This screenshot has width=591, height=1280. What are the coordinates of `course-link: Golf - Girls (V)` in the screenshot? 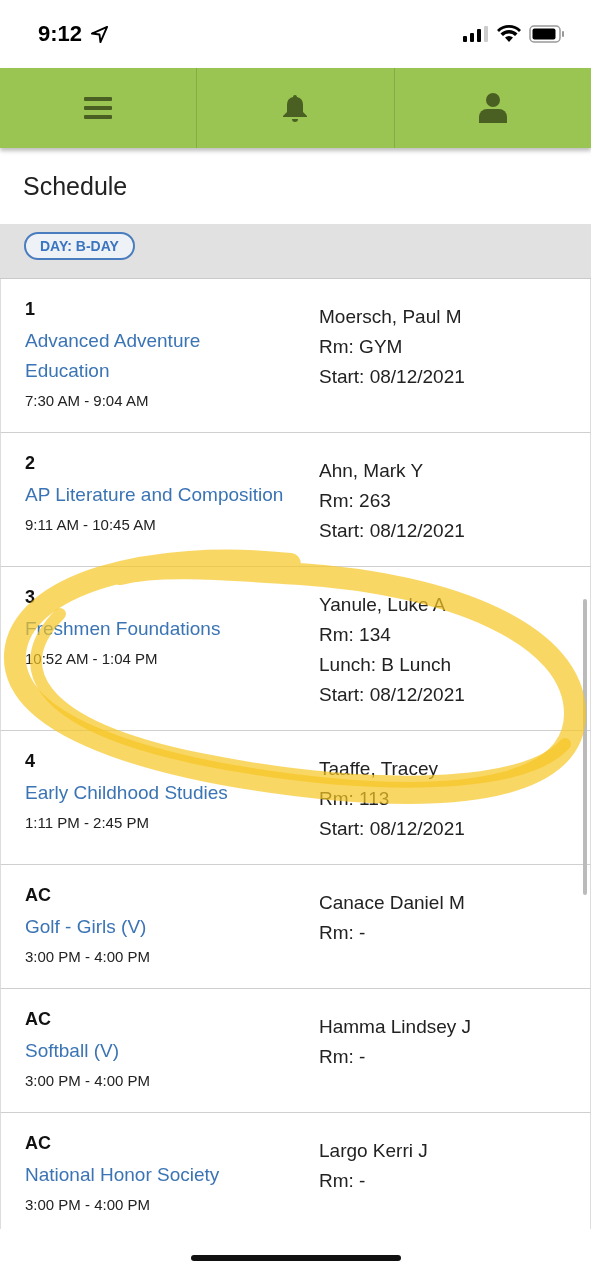 It's located at (156, 927).